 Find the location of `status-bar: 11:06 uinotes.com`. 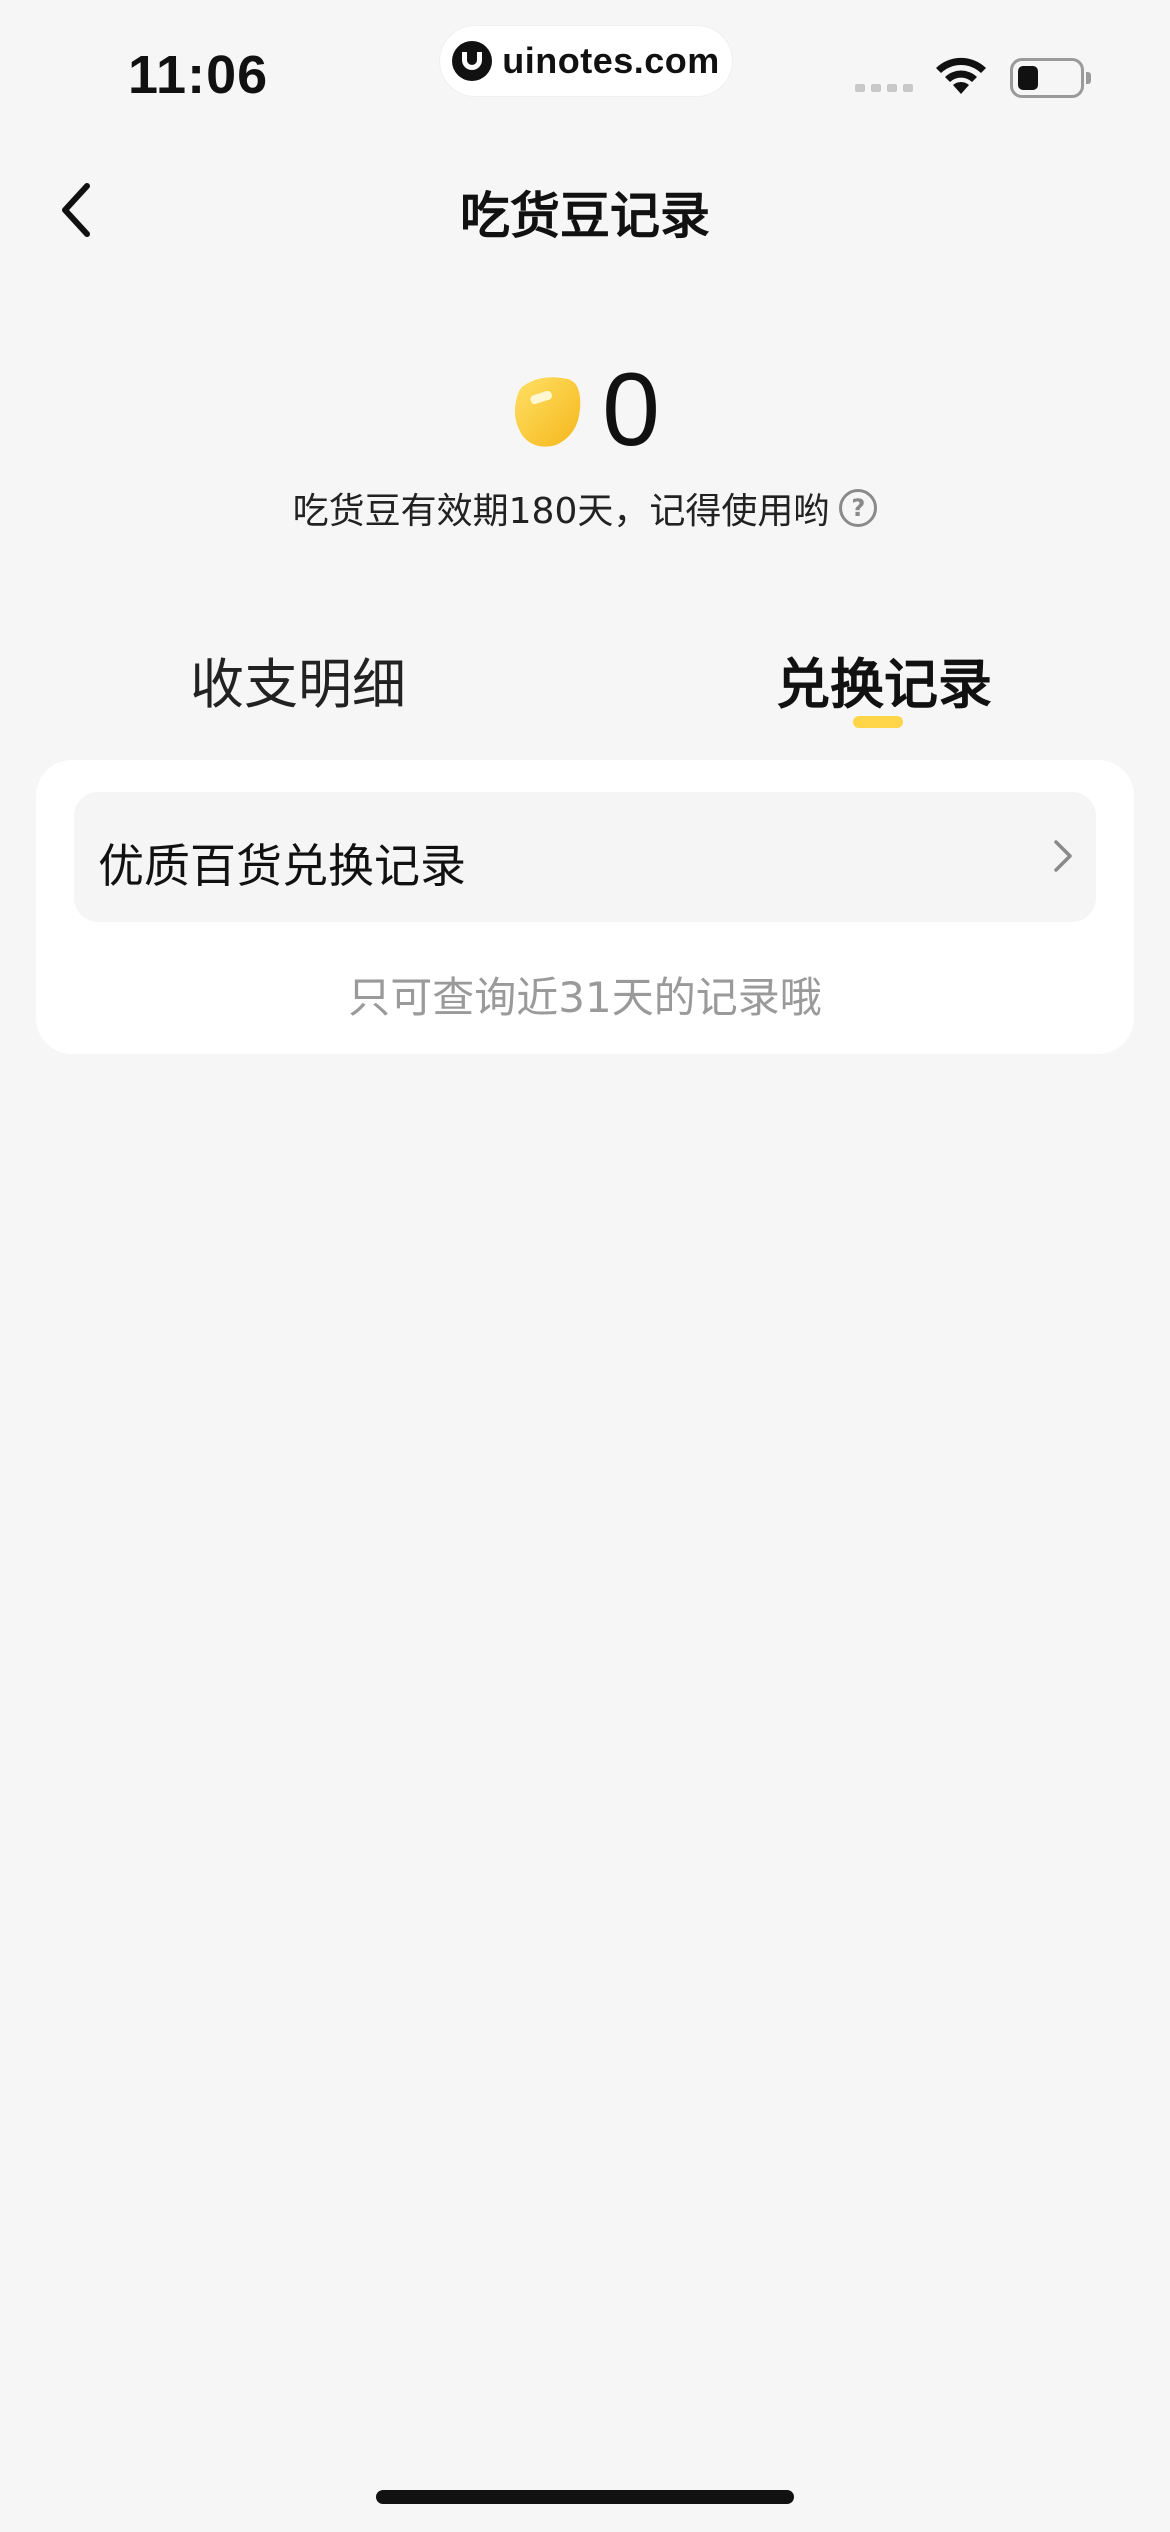

status-bar: 11:06 uinotes.com is located at coordinates (585, 65).